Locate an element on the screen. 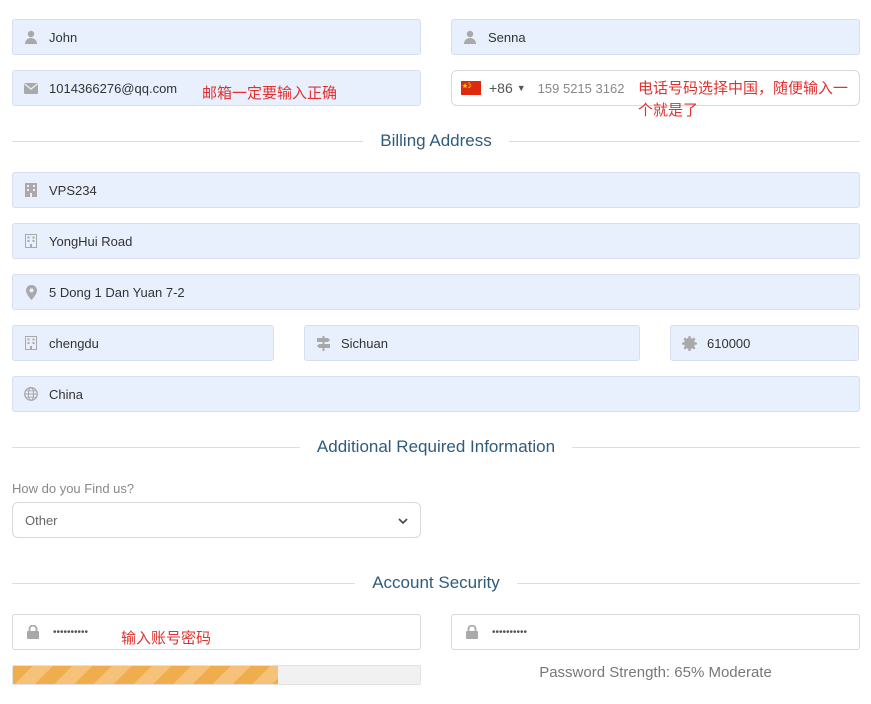 Image resolution: width=871 pixels, height=704 pixels. first-name-field: John is located at coordinates (216, 37).